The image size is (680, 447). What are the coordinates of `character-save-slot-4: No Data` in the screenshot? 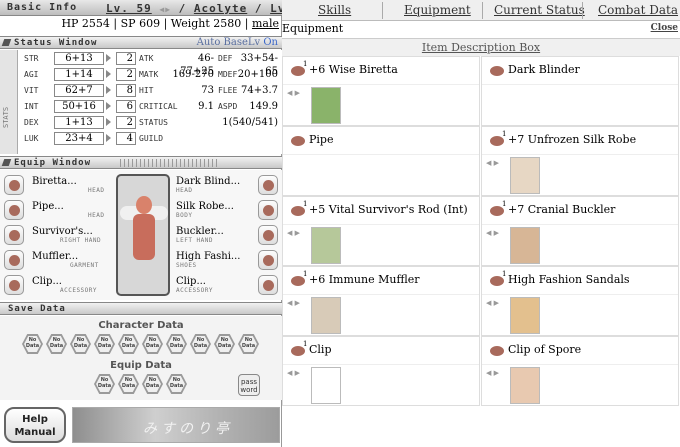 It's located at (104, 344).